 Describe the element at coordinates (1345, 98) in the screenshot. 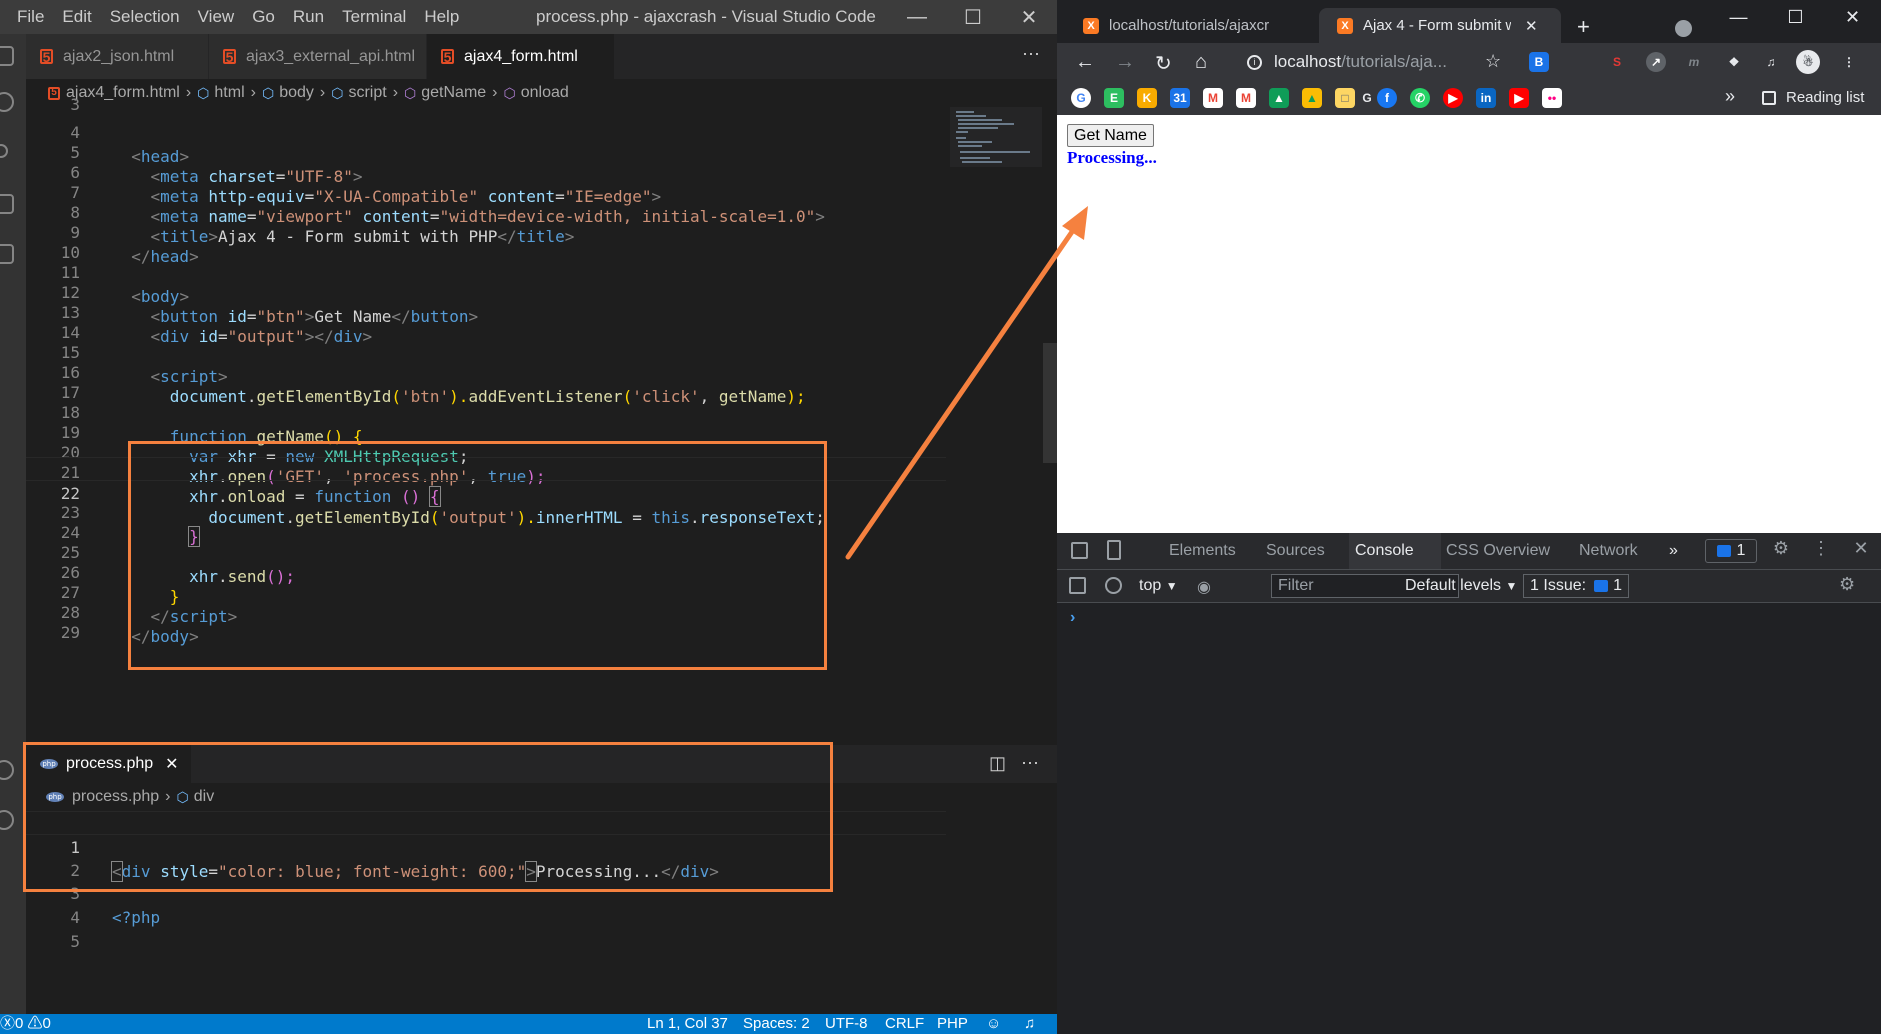

I see `note-bookmark-icon: □` at that location.